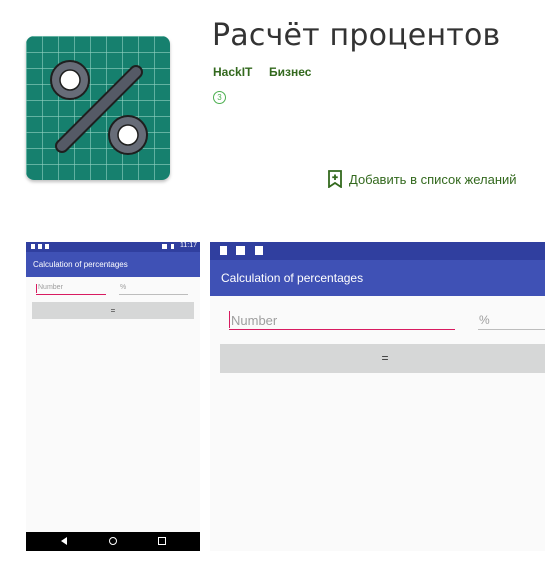  I want to click on app-icon, so click(98, 108).